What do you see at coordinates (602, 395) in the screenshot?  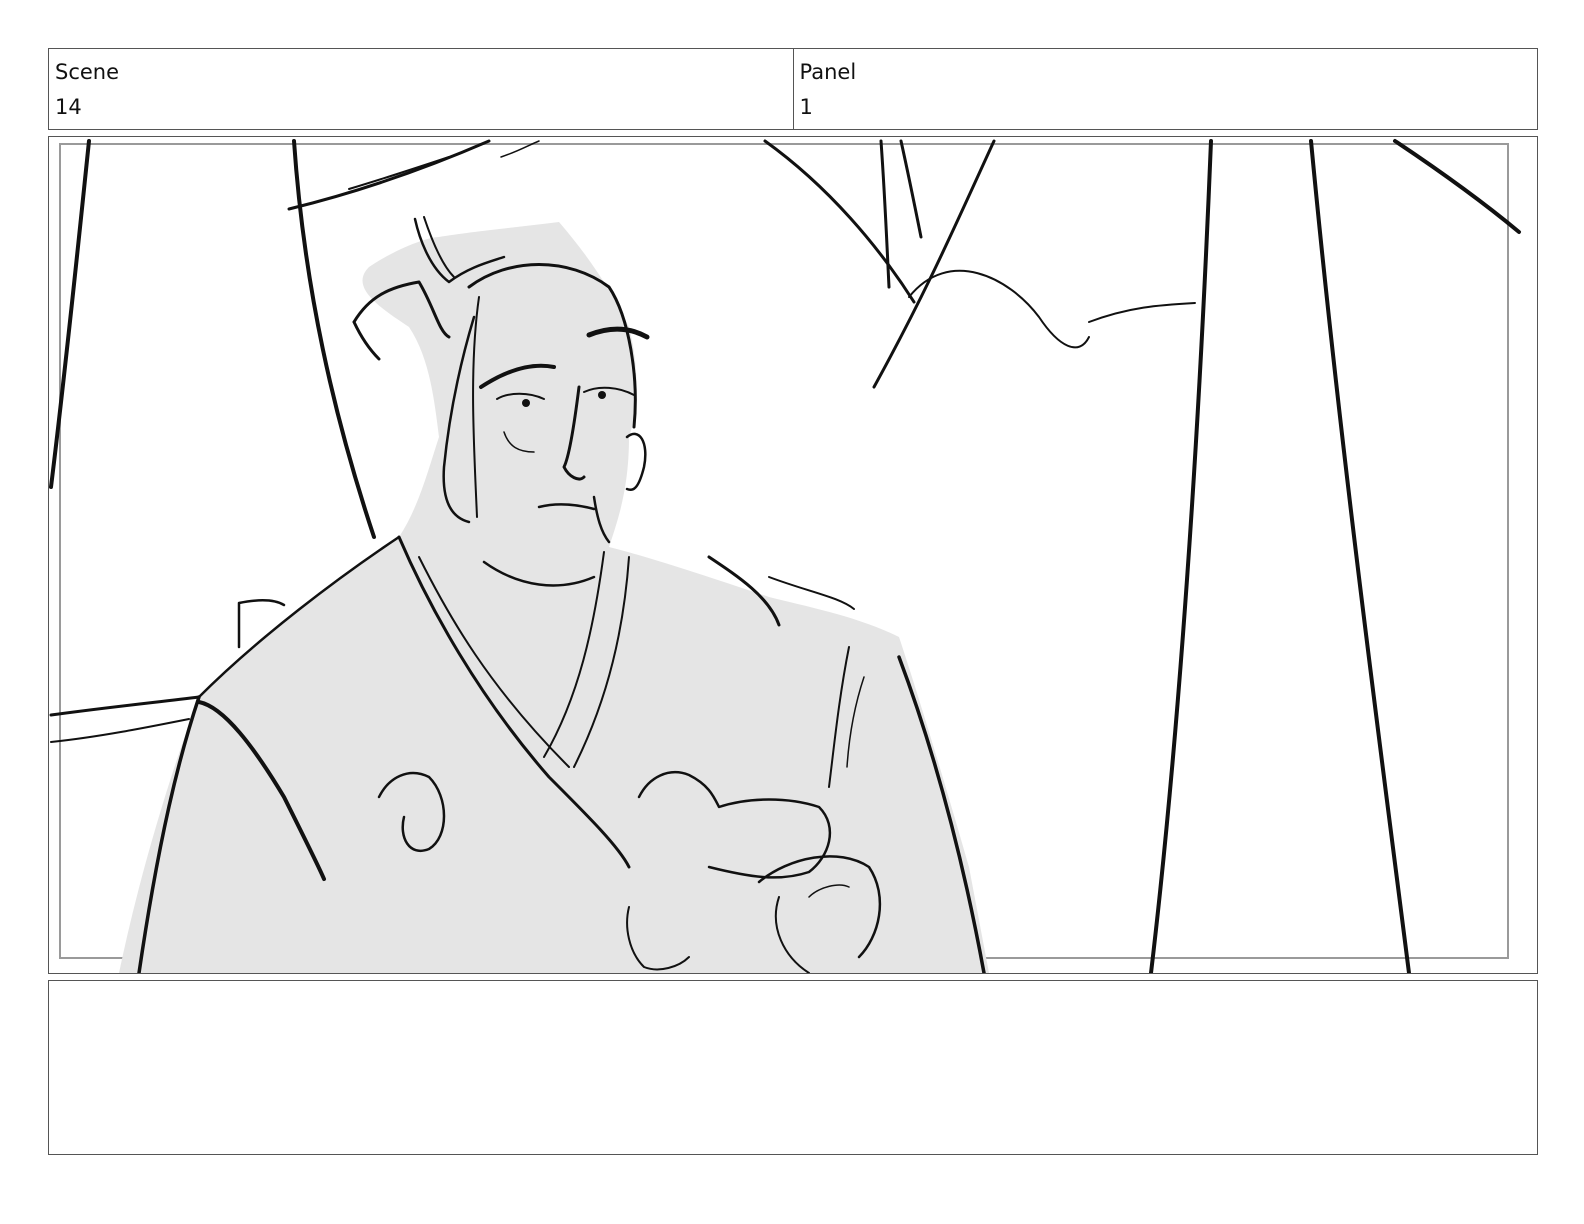 I see `eye-right` at bounding box center [602, 395].